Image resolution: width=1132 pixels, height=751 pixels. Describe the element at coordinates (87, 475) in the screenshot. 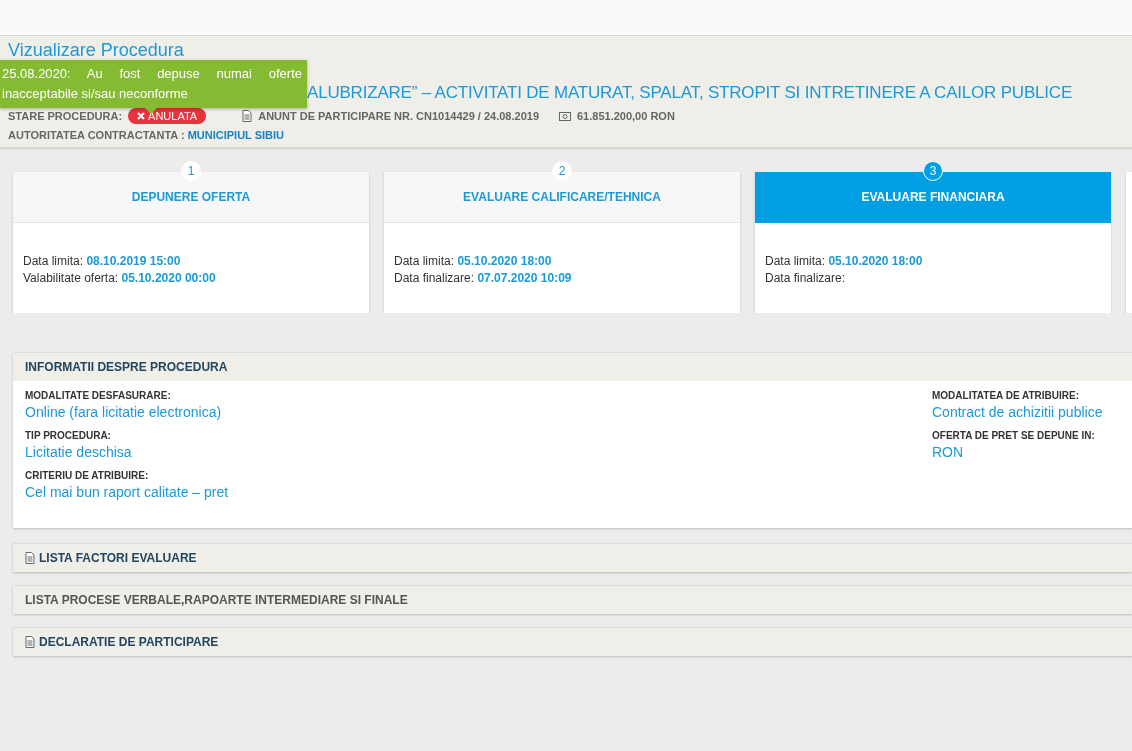

I see `field-label: CRITERIU DE ATRIBUIRE:` at that location.